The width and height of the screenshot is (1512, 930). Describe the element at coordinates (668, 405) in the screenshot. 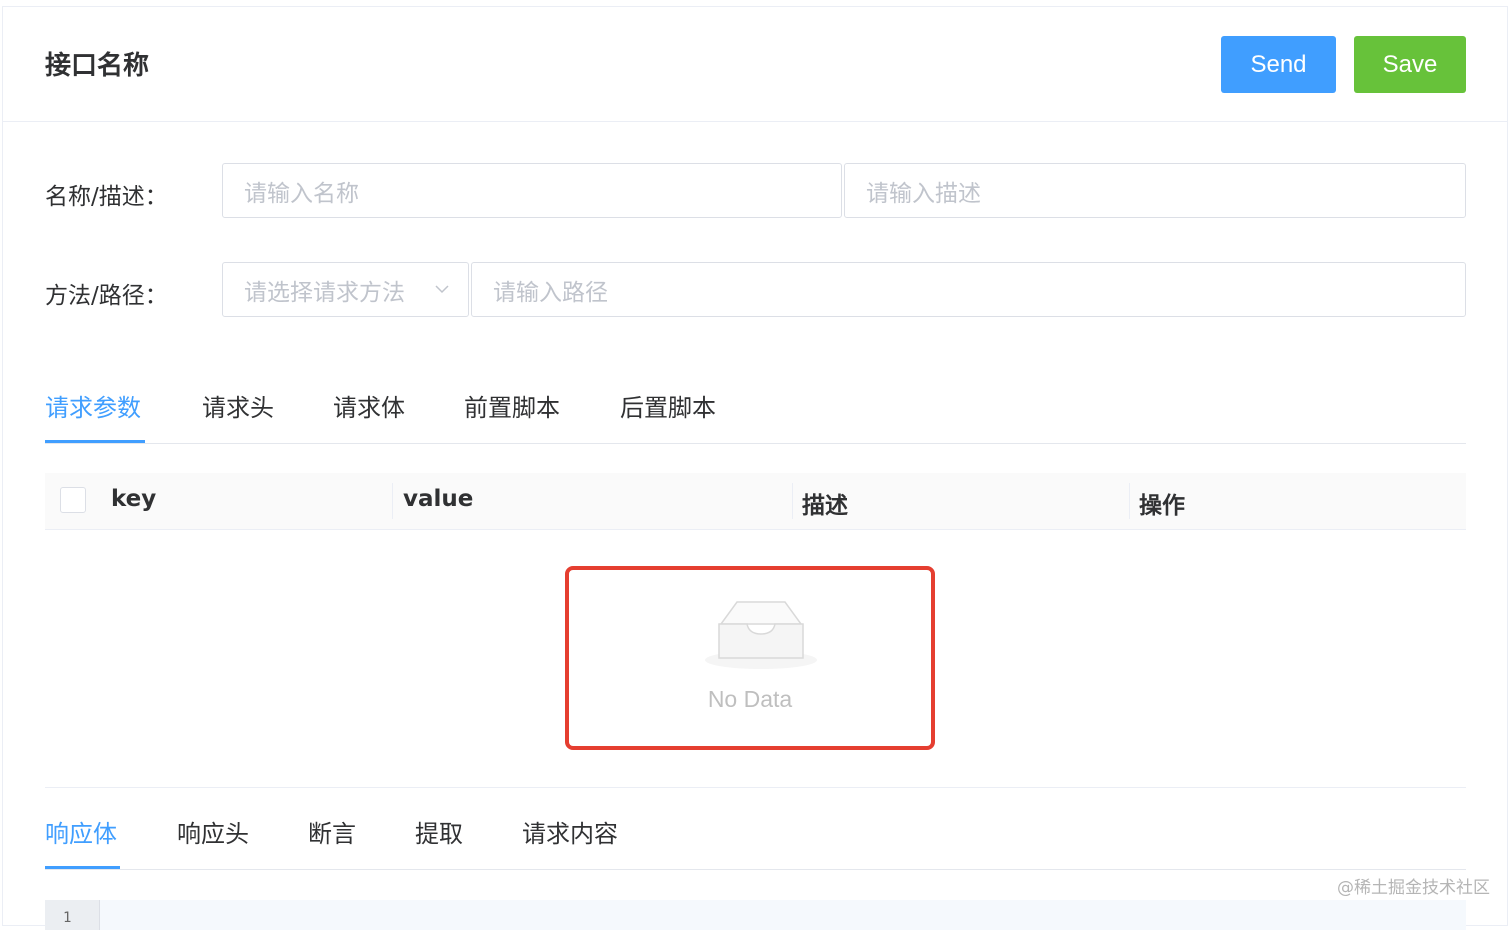

I see `tab-post-script: 后置脚本` at that location.